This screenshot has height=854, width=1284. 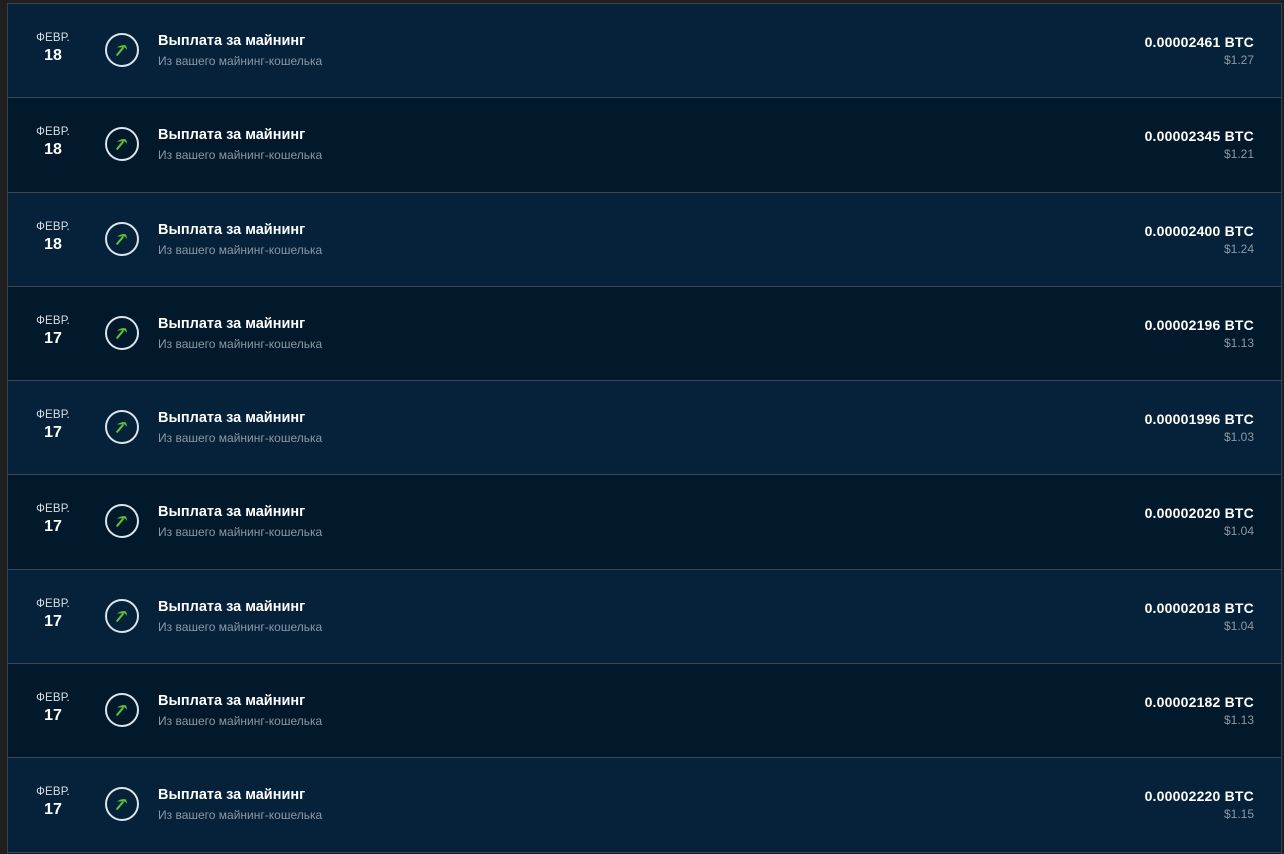 What do you see at coordinates (1199, 702) in the screenshot?
I see `btc-amount: 0.00002182 BTC` at bounding box center [1199, 702].